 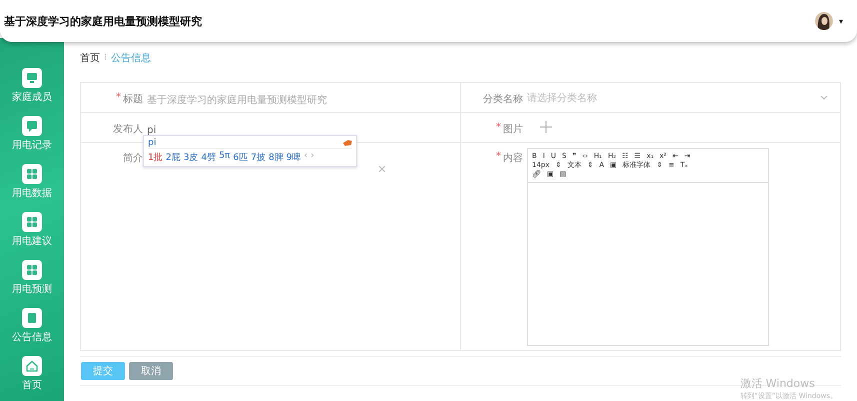 What do you see at coordinates (513, 158) in the screenshot?
I see `field-label: 内容` at bounding box center [513, 158].